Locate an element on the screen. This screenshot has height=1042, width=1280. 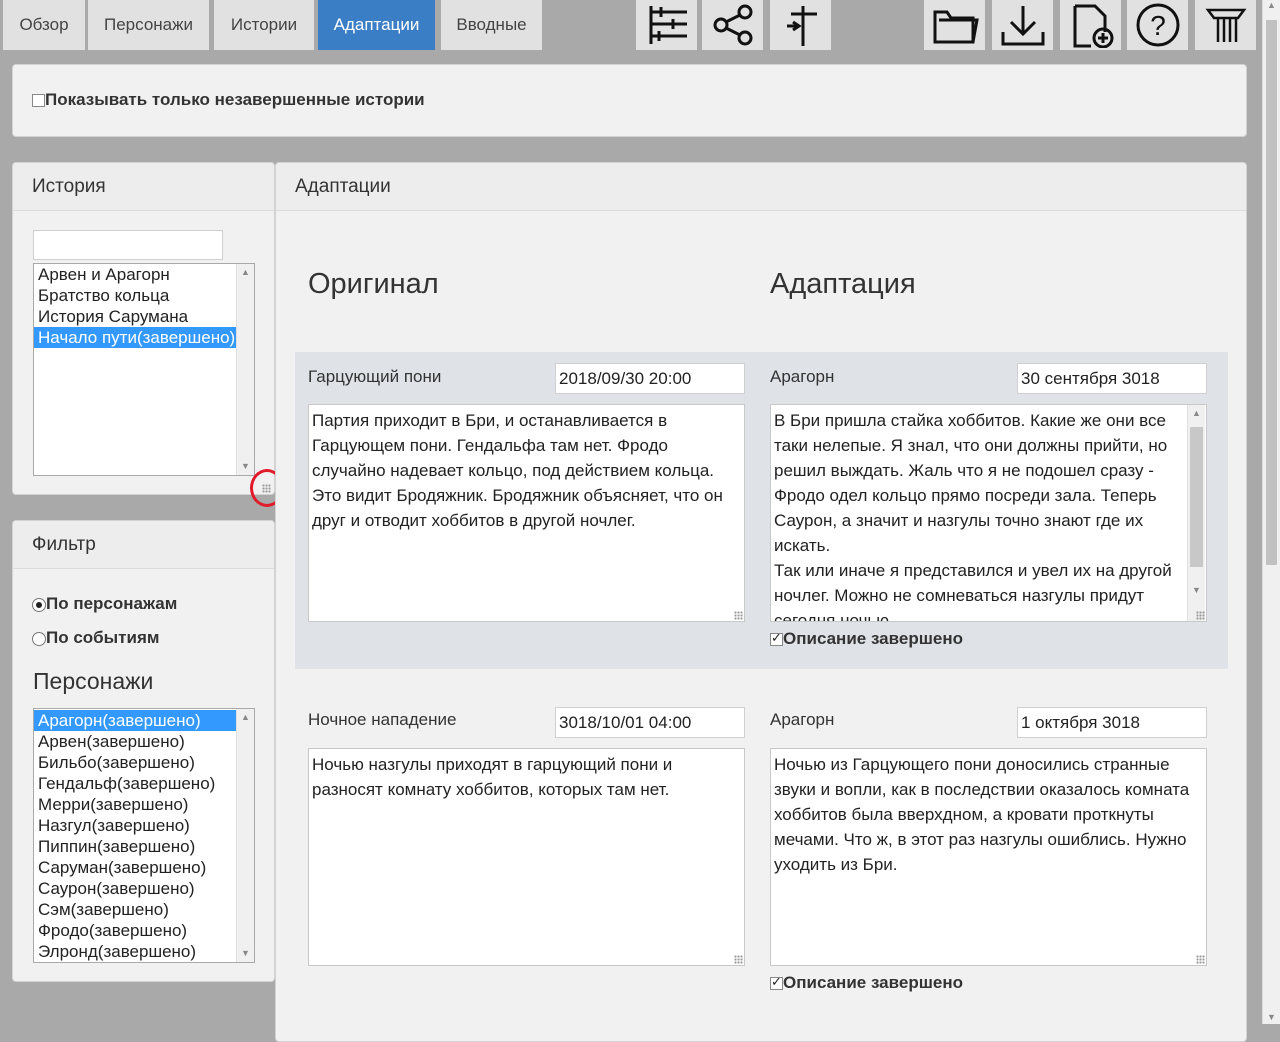
split-icon is located at coordinates (801, 26).